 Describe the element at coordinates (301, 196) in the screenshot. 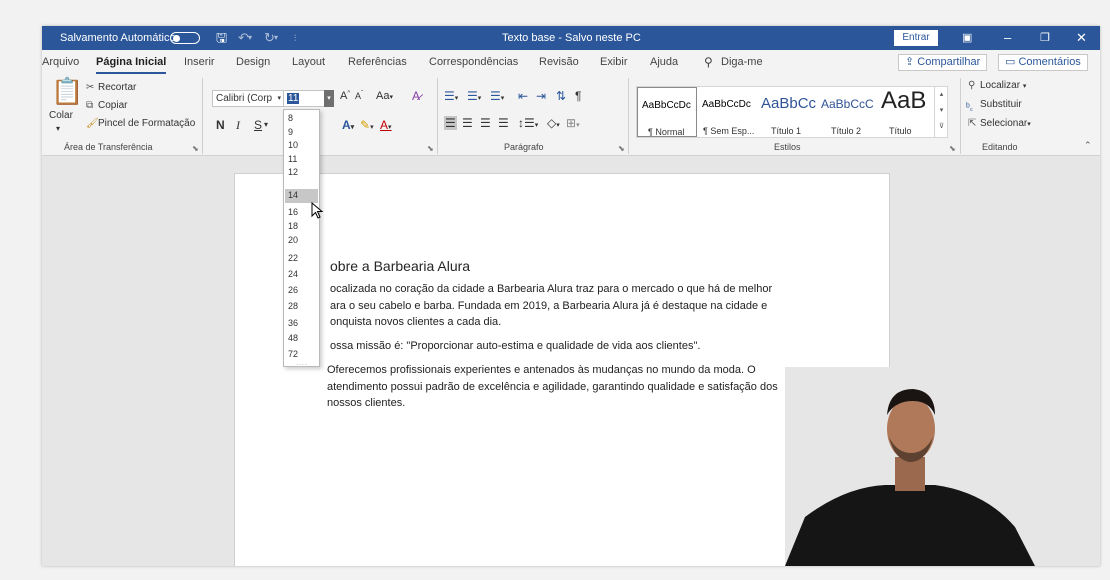

I see `font-size-option-highlighted: 14` at that location.